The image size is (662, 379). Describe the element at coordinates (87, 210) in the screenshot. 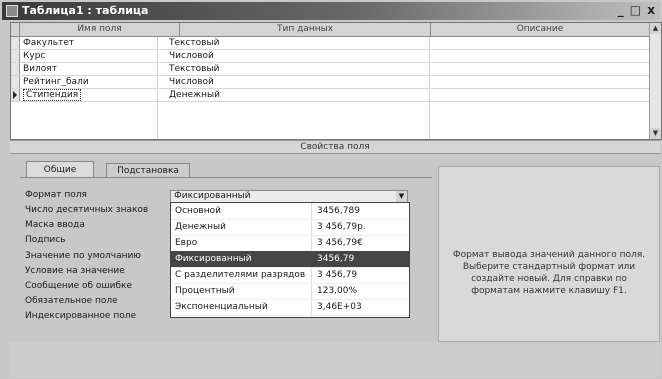

I see `property-label-decimal-places: Число десятичных знаков` at that location.